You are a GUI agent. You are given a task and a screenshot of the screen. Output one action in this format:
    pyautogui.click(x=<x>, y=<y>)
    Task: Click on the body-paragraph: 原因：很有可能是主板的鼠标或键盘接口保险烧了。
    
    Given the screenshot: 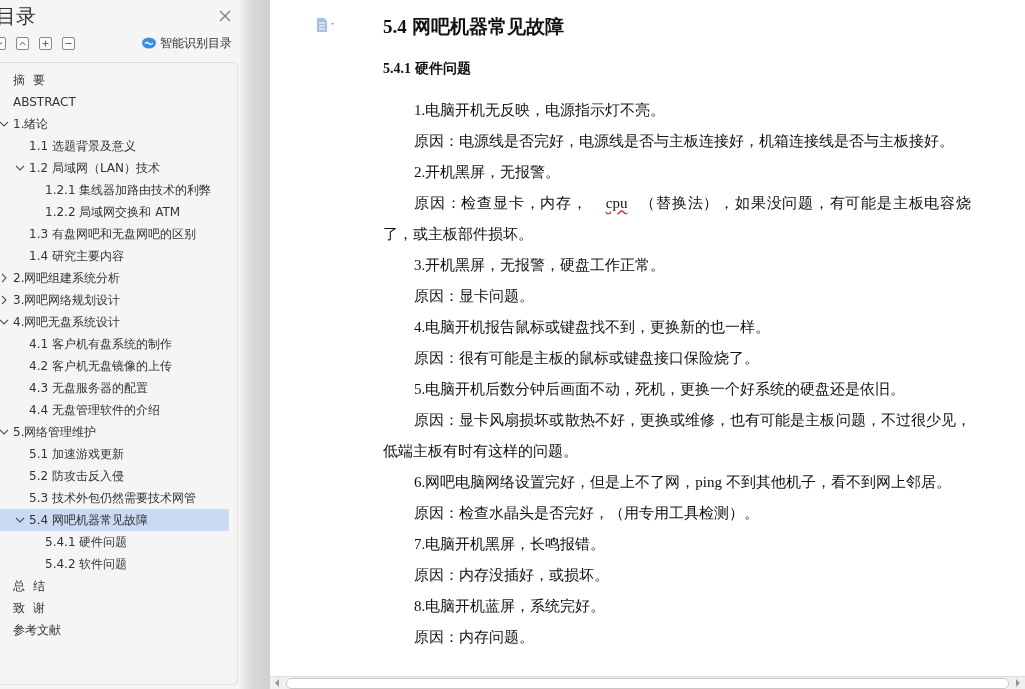 What is the action you would take?
    pyautogui.click(x=586, y=358)
    